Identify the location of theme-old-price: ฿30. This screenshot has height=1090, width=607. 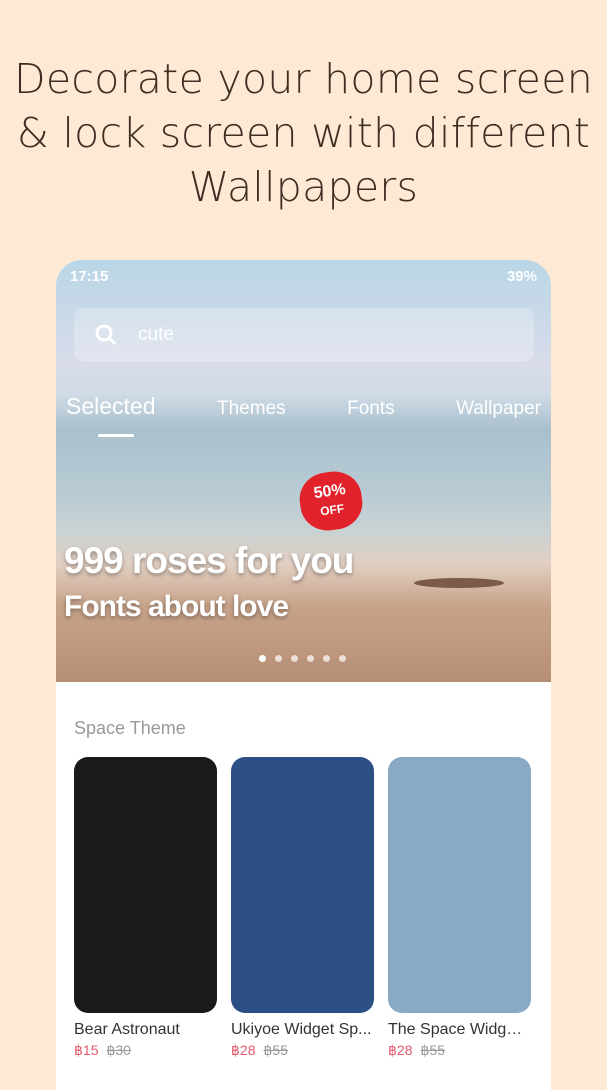
(118, 1050).